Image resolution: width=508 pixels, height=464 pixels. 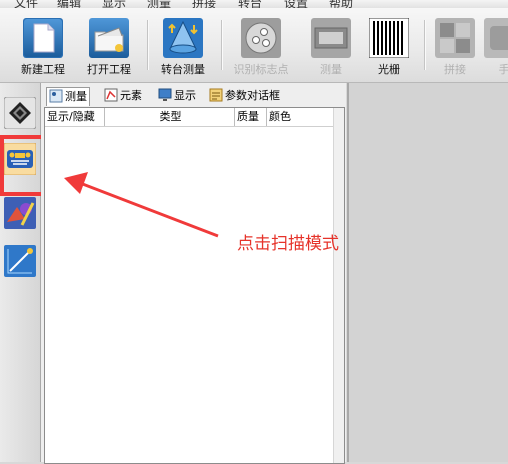 I want to click on measure-ruler-icon, so click(x=20, y=261).